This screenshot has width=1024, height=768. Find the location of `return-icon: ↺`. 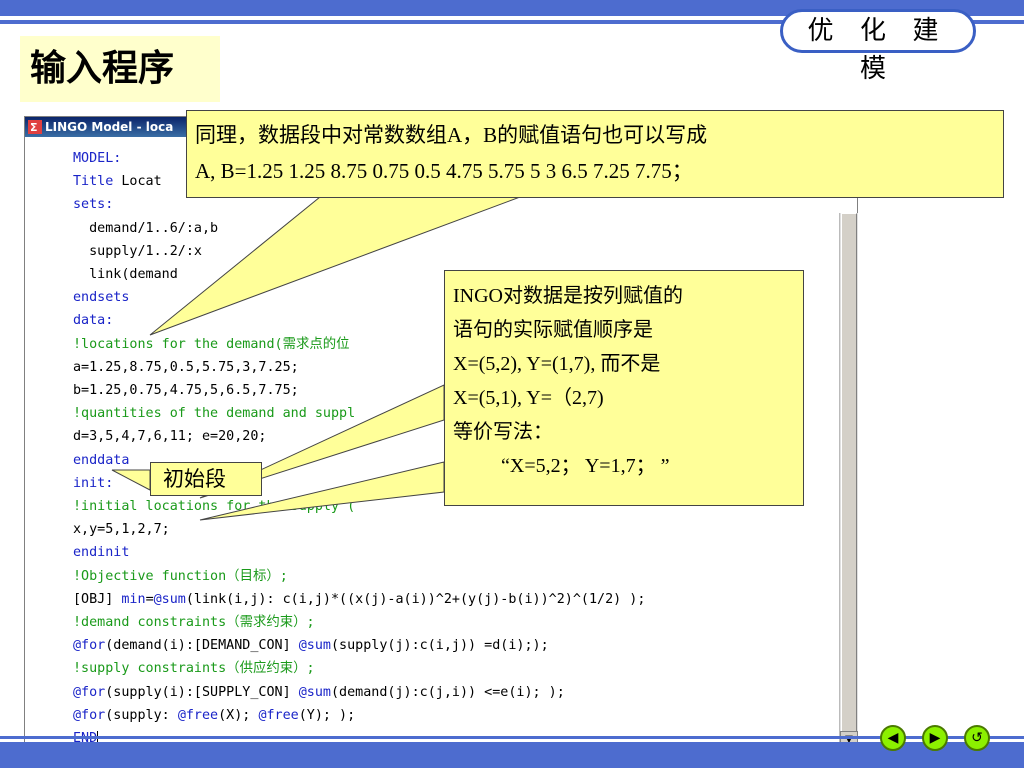

return-icon: ↺ is located at coordinates (977, 738).